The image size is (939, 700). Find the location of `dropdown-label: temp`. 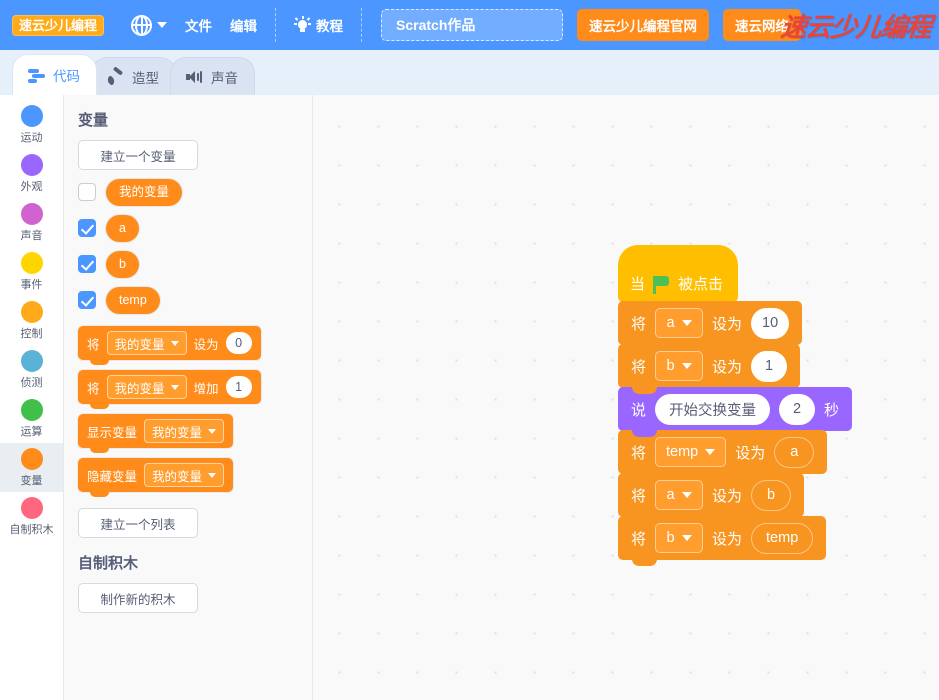

dropdown-label: temp is located at coordinates (682, 452).